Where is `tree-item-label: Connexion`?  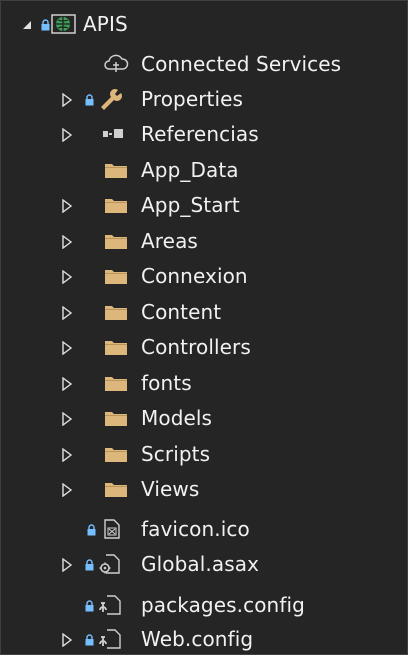
tree-item-label: Connexion is located at coordinates (194, 276).